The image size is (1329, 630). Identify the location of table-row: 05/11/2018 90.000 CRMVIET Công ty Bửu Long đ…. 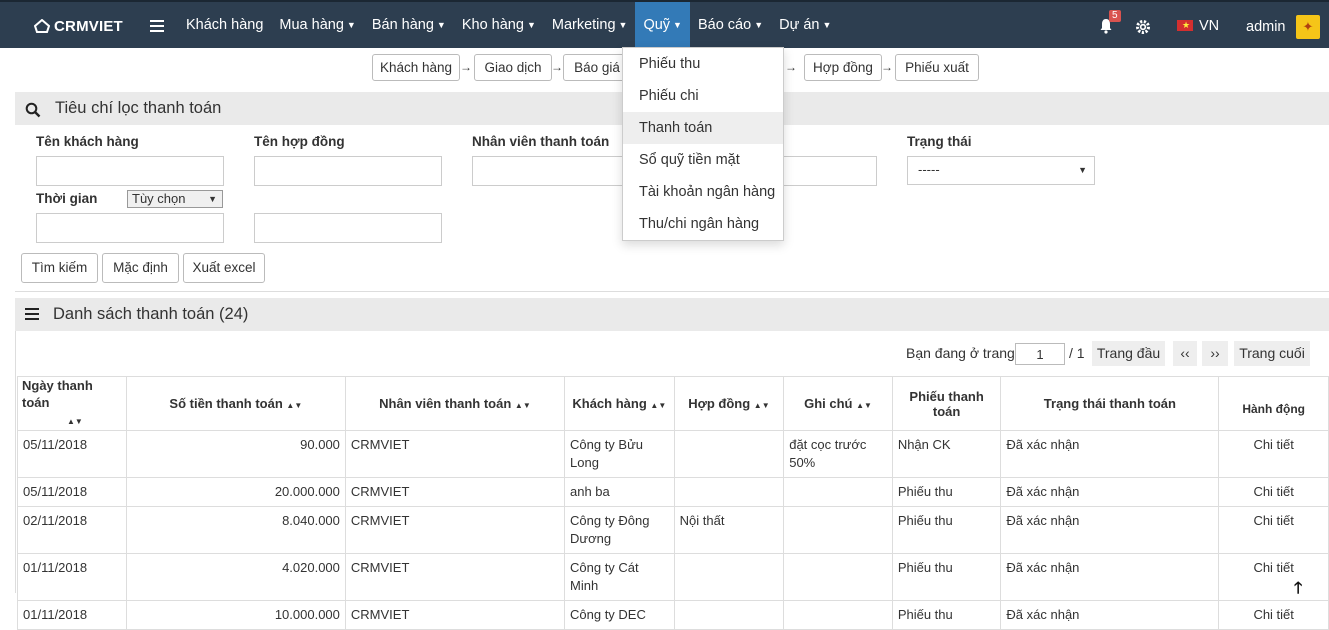
(673, 454).